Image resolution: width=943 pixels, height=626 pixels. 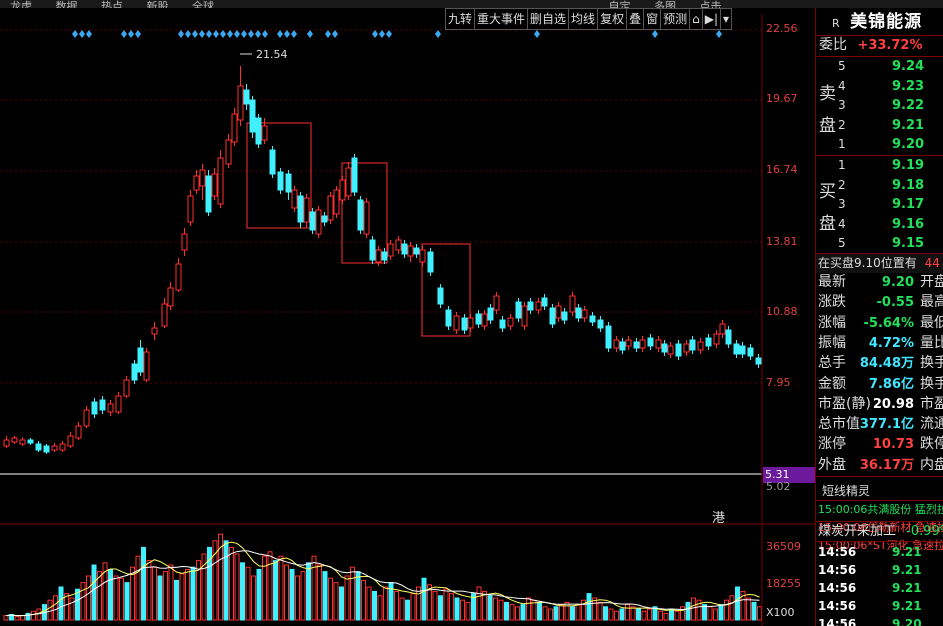 I want to click on forecast-button: 预测, so click(x=675, y=19).